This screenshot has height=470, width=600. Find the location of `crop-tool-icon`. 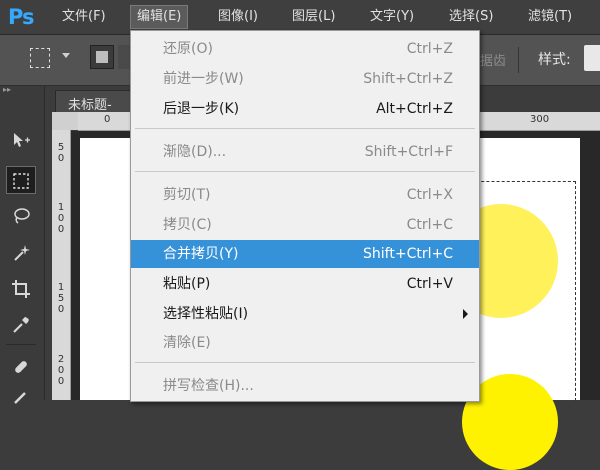

crop-tool-icon is located at coordinates (21, 288).